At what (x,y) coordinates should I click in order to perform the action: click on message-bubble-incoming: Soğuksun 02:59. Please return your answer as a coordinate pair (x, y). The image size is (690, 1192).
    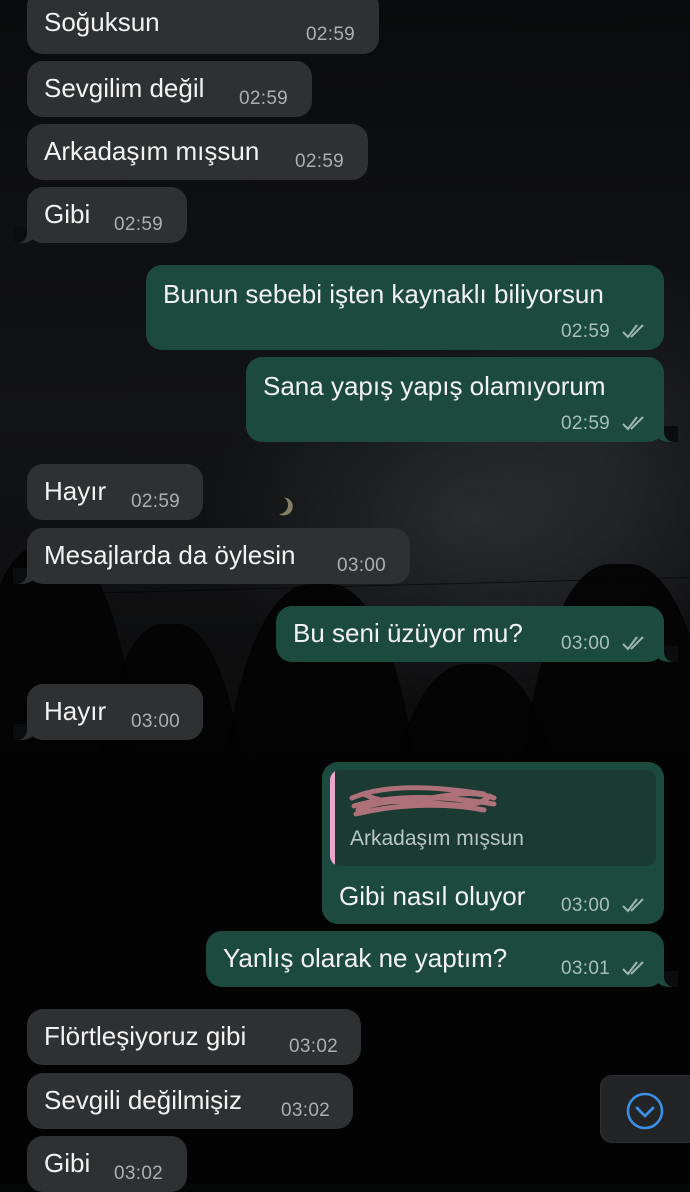
    Looking at the image, I should click on (203, 27).